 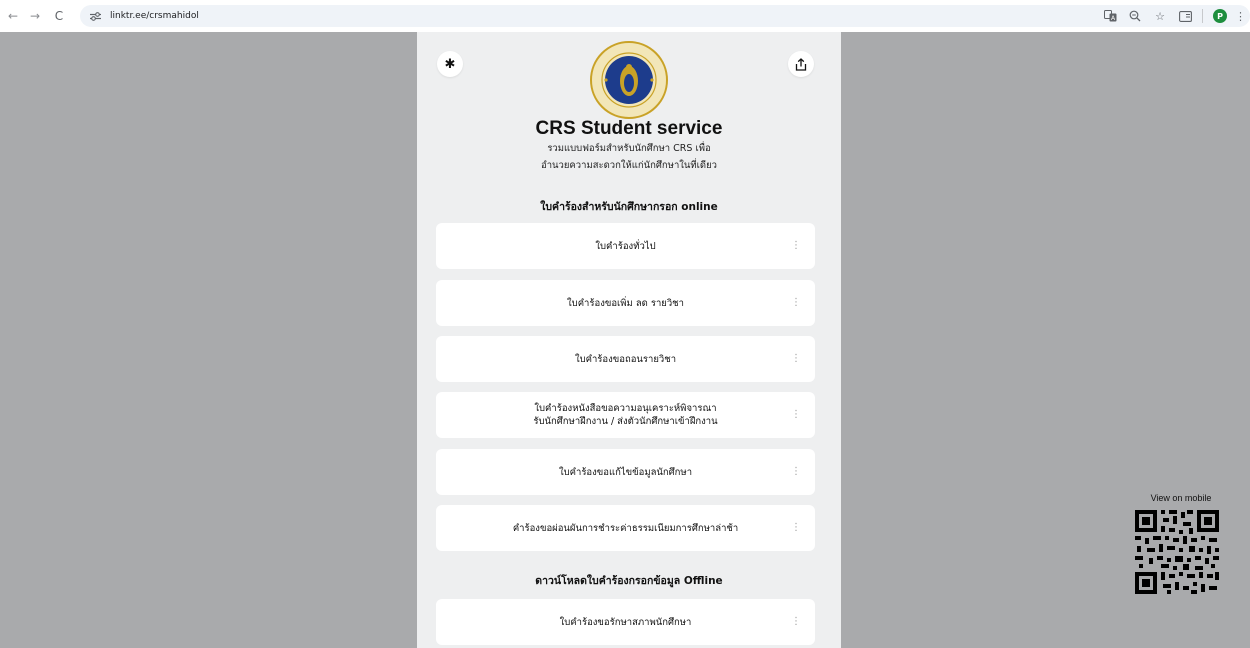 What do you see at coordinates (35, 16) in the screenshot?
I see `forward-icon: →` at bounding box center [35, 16].